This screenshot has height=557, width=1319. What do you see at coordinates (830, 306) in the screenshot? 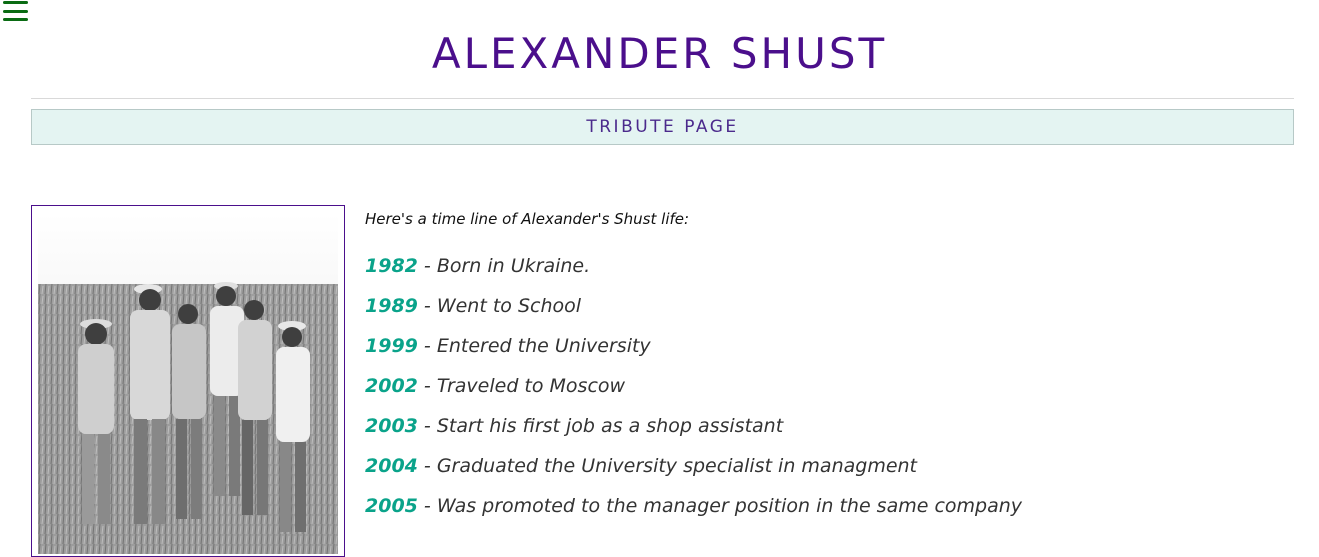
I see `timeline-item: 1989 - Went to School` at bounding box center [830, 306].